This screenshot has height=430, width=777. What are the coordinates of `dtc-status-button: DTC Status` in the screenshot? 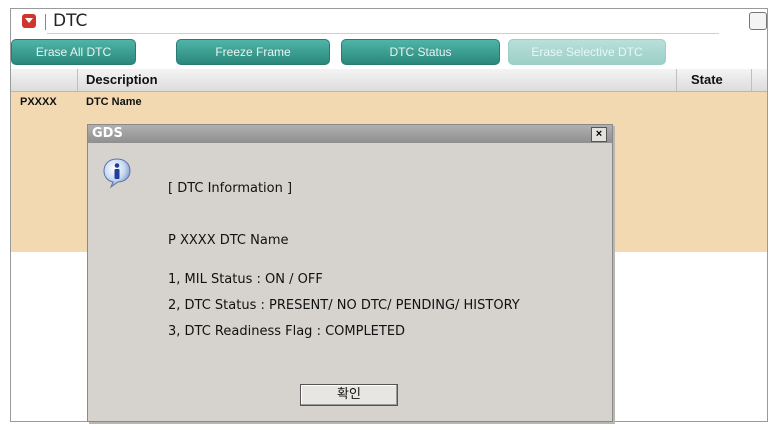 It's located at (420, 52).